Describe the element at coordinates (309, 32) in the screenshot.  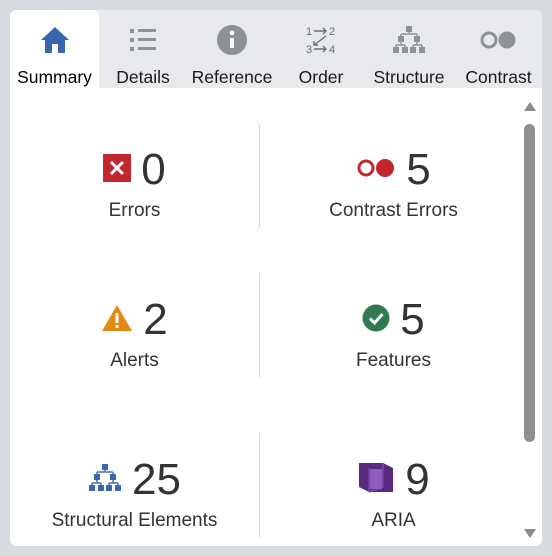
I see `svg-text: 1` at that location.